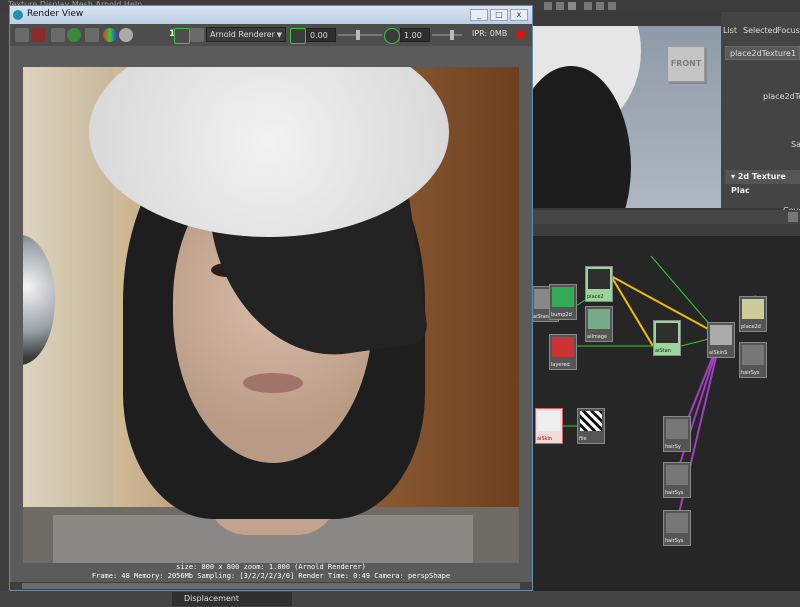 This screenshot has width=800, height=607. Describe the element at coordinates (595, 297) in the screenshot. I see `node-label: place2` at that location.